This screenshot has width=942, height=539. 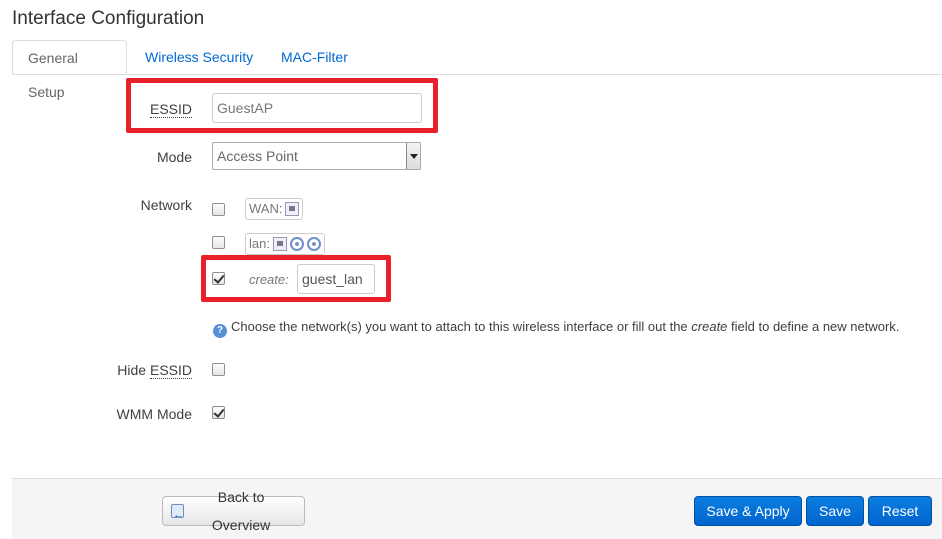 I want to click on tab-wireless-security: Wireless Security, so click(x=199, y=57).